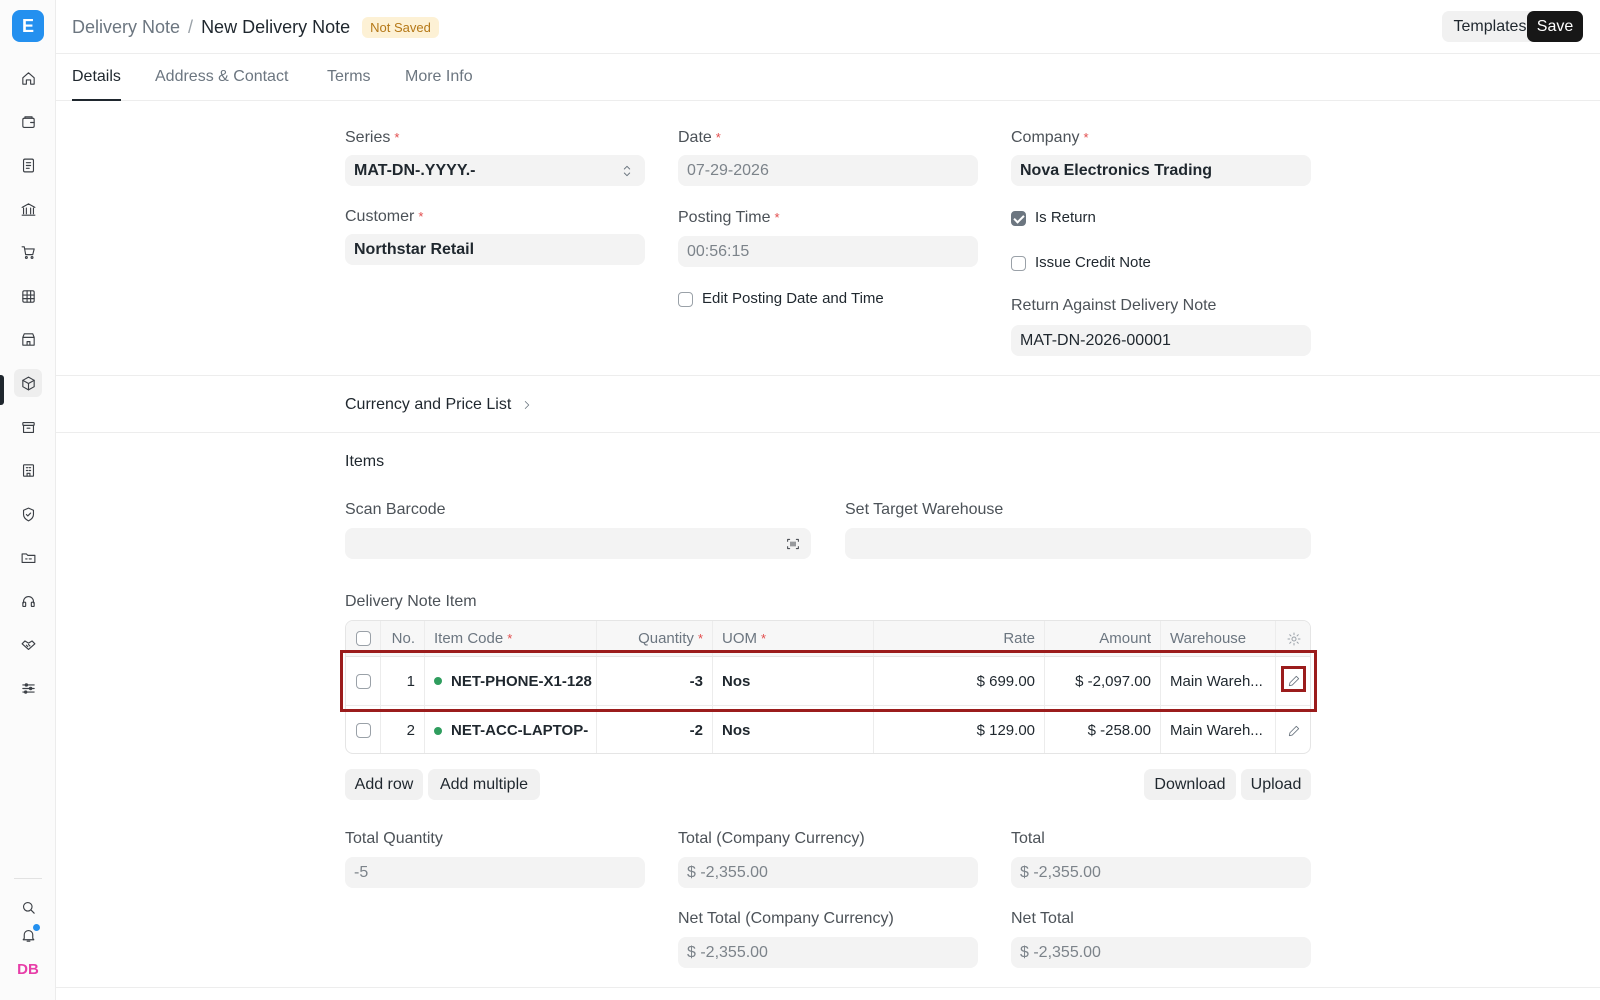  I want to click on is-return-checkbox, so click(1018, 218).